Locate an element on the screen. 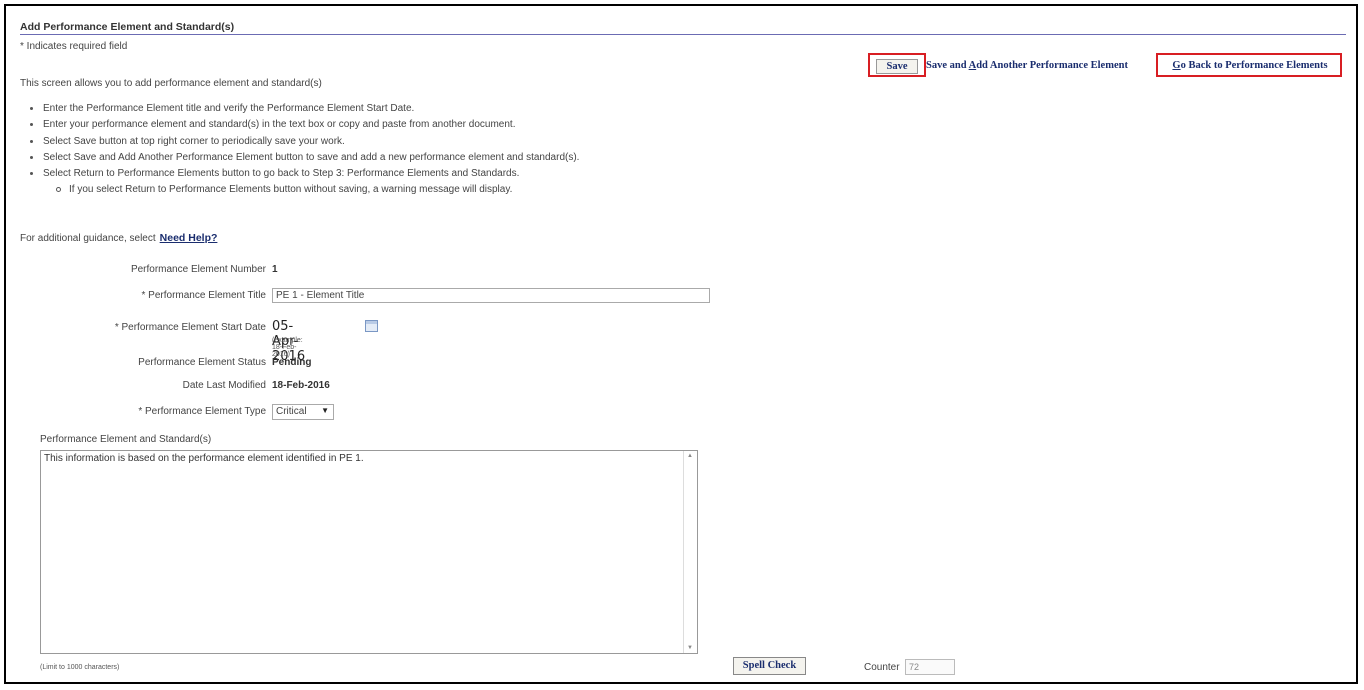  element-type-selected: Critical is located at coordinates (291, 411).